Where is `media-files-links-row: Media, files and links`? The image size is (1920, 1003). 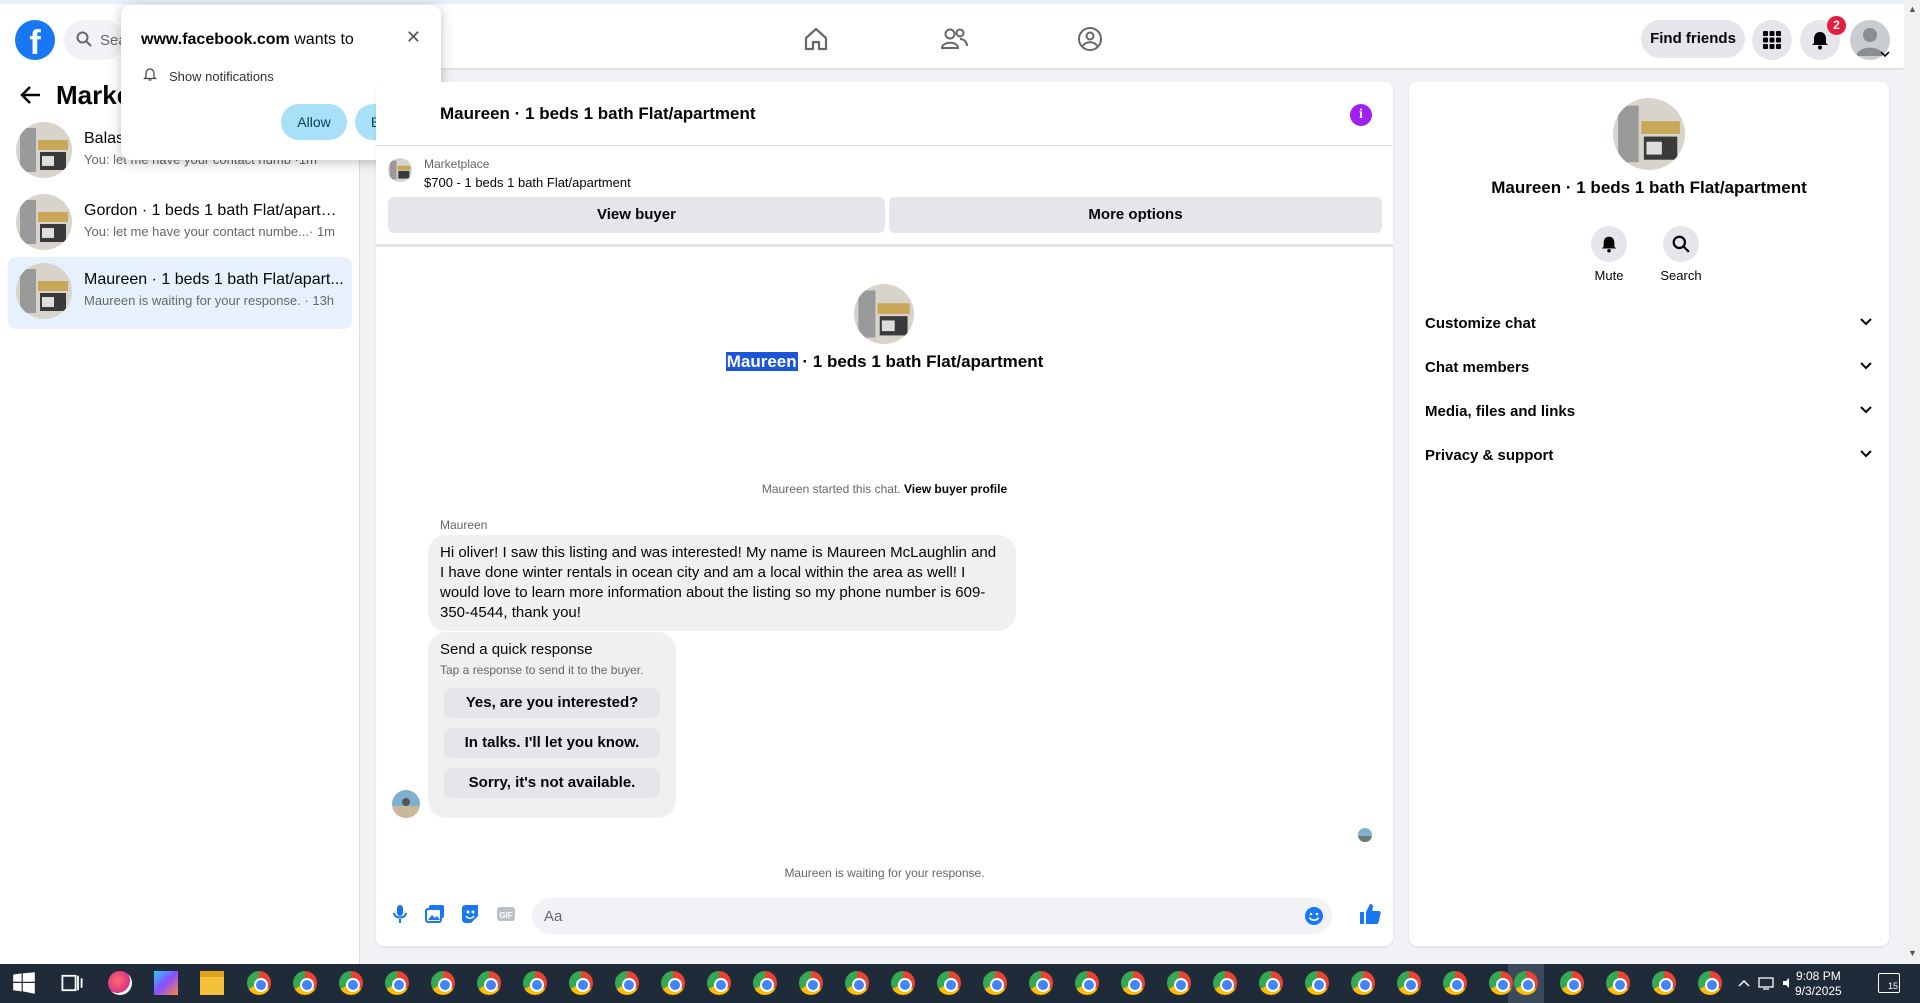 media-files-links-row: Media, files and links is located at coordinates (1649, 415).